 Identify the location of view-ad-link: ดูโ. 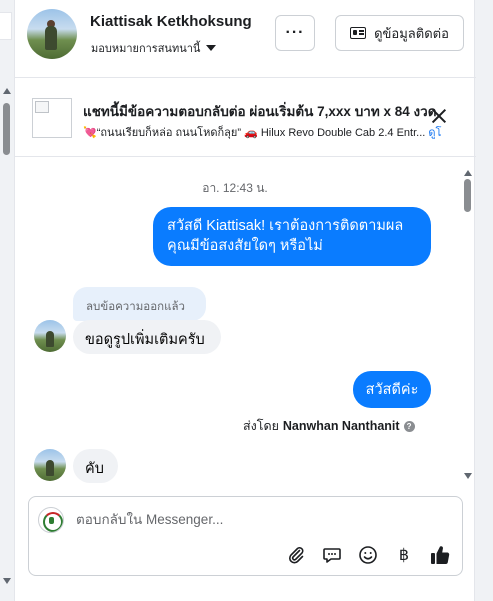
(434, 133).